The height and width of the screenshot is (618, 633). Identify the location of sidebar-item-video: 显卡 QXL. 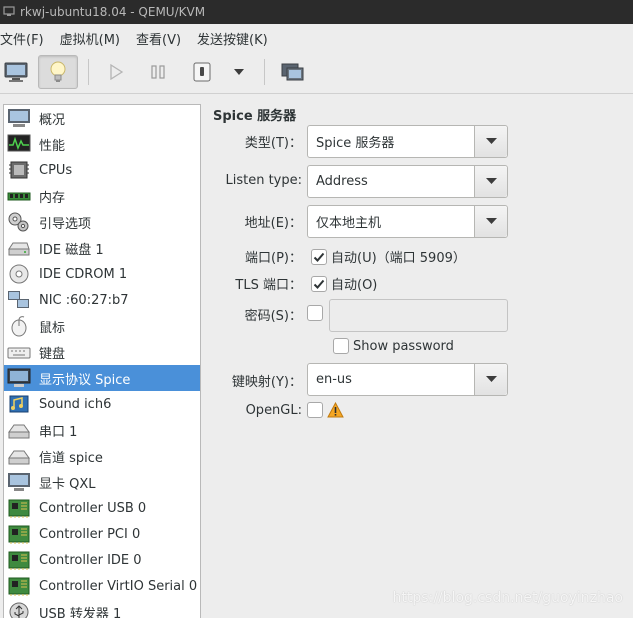
(102, 482).